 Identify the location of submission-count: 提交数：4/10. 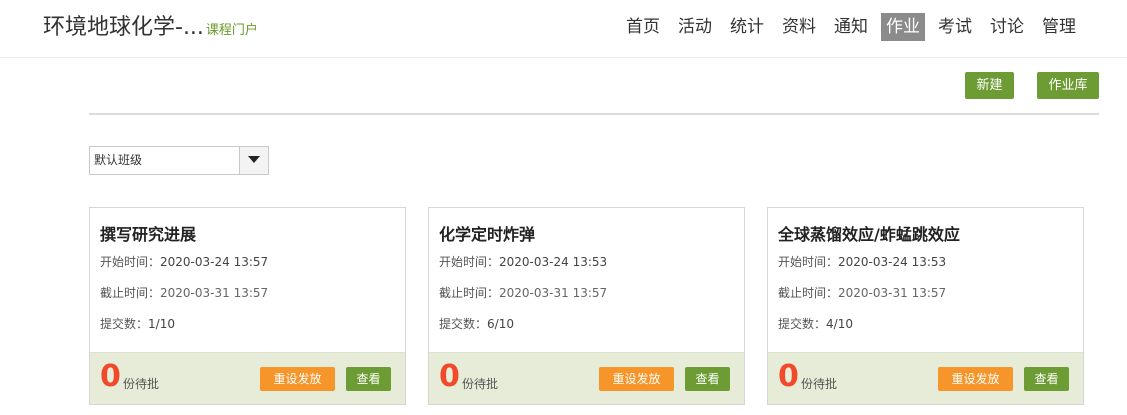
(815, 323).